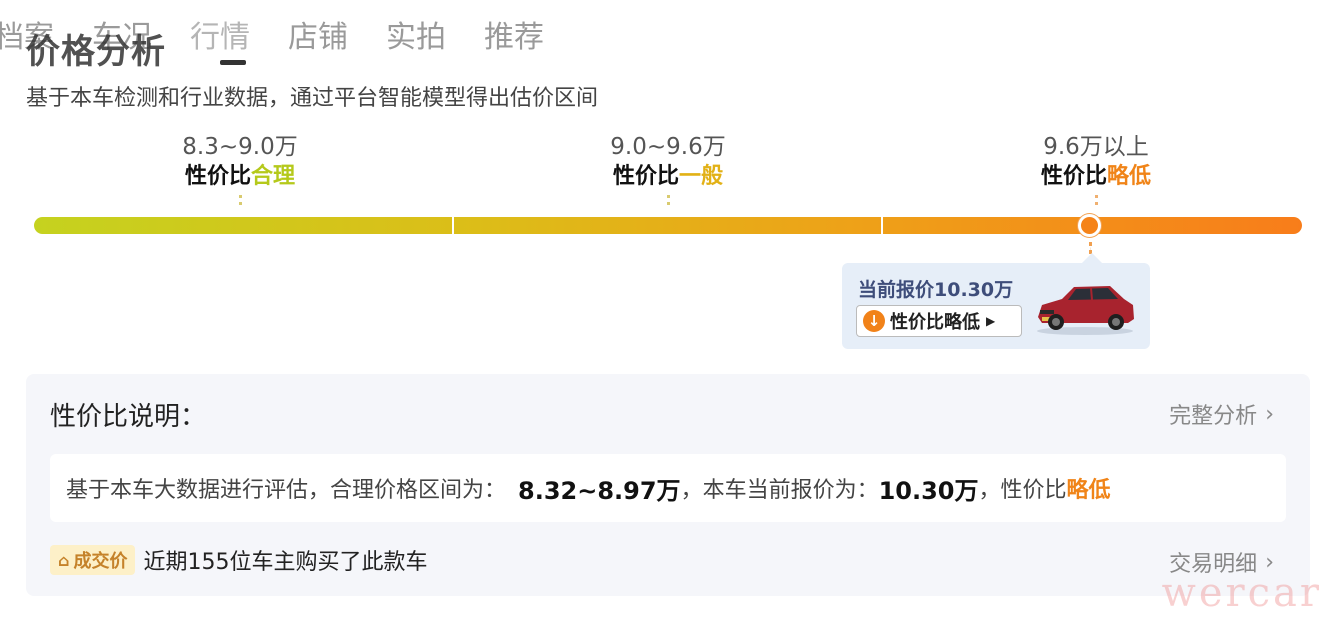 The height and width of the screenshot is (622, 1336). I want to click on price-range-average: 9.0~9.6万 性价比一般, so click(668, 168).